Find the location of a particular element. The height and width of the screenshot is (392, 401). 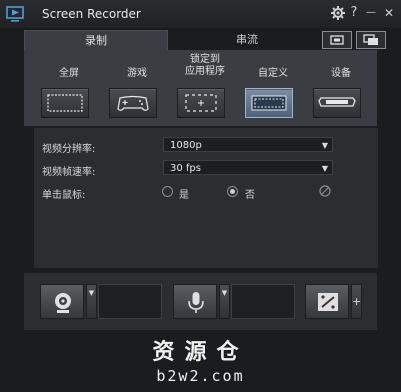

device-bar: ▼ ▼ + is located at coordinates (200, 301).